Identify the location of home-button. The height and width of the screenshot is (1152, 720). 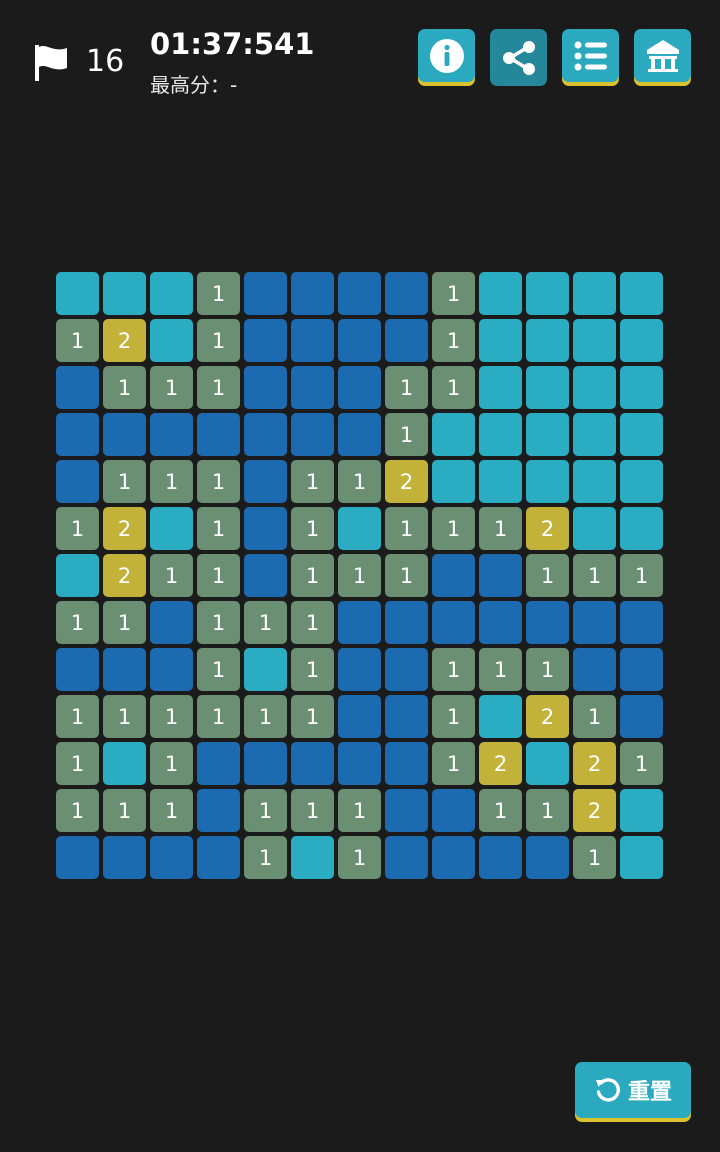
(662, 55).